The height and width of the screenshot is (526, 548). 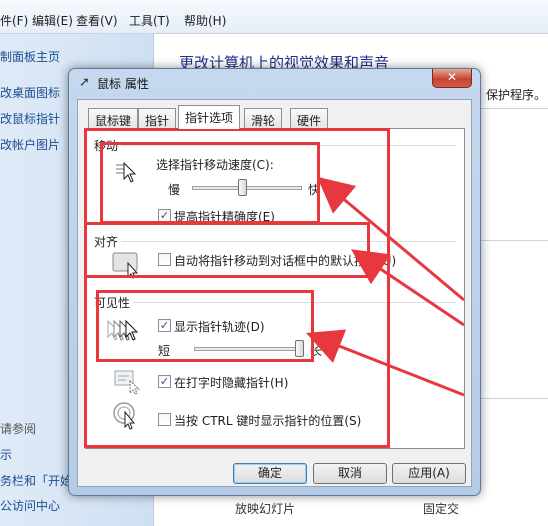 I want to click on annotation-arrows, so click(x=385, y=286).